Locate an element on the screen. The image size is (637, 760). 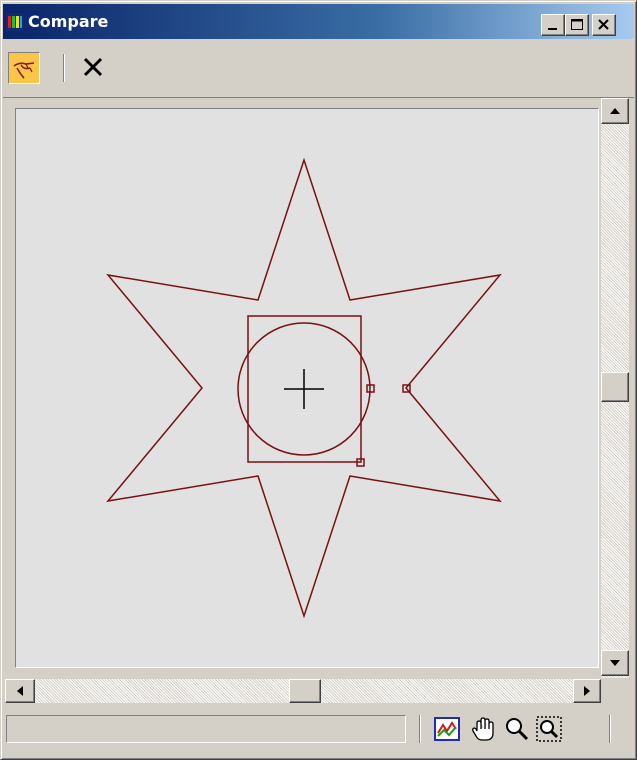
close-button is located at coordinates (604, 25).